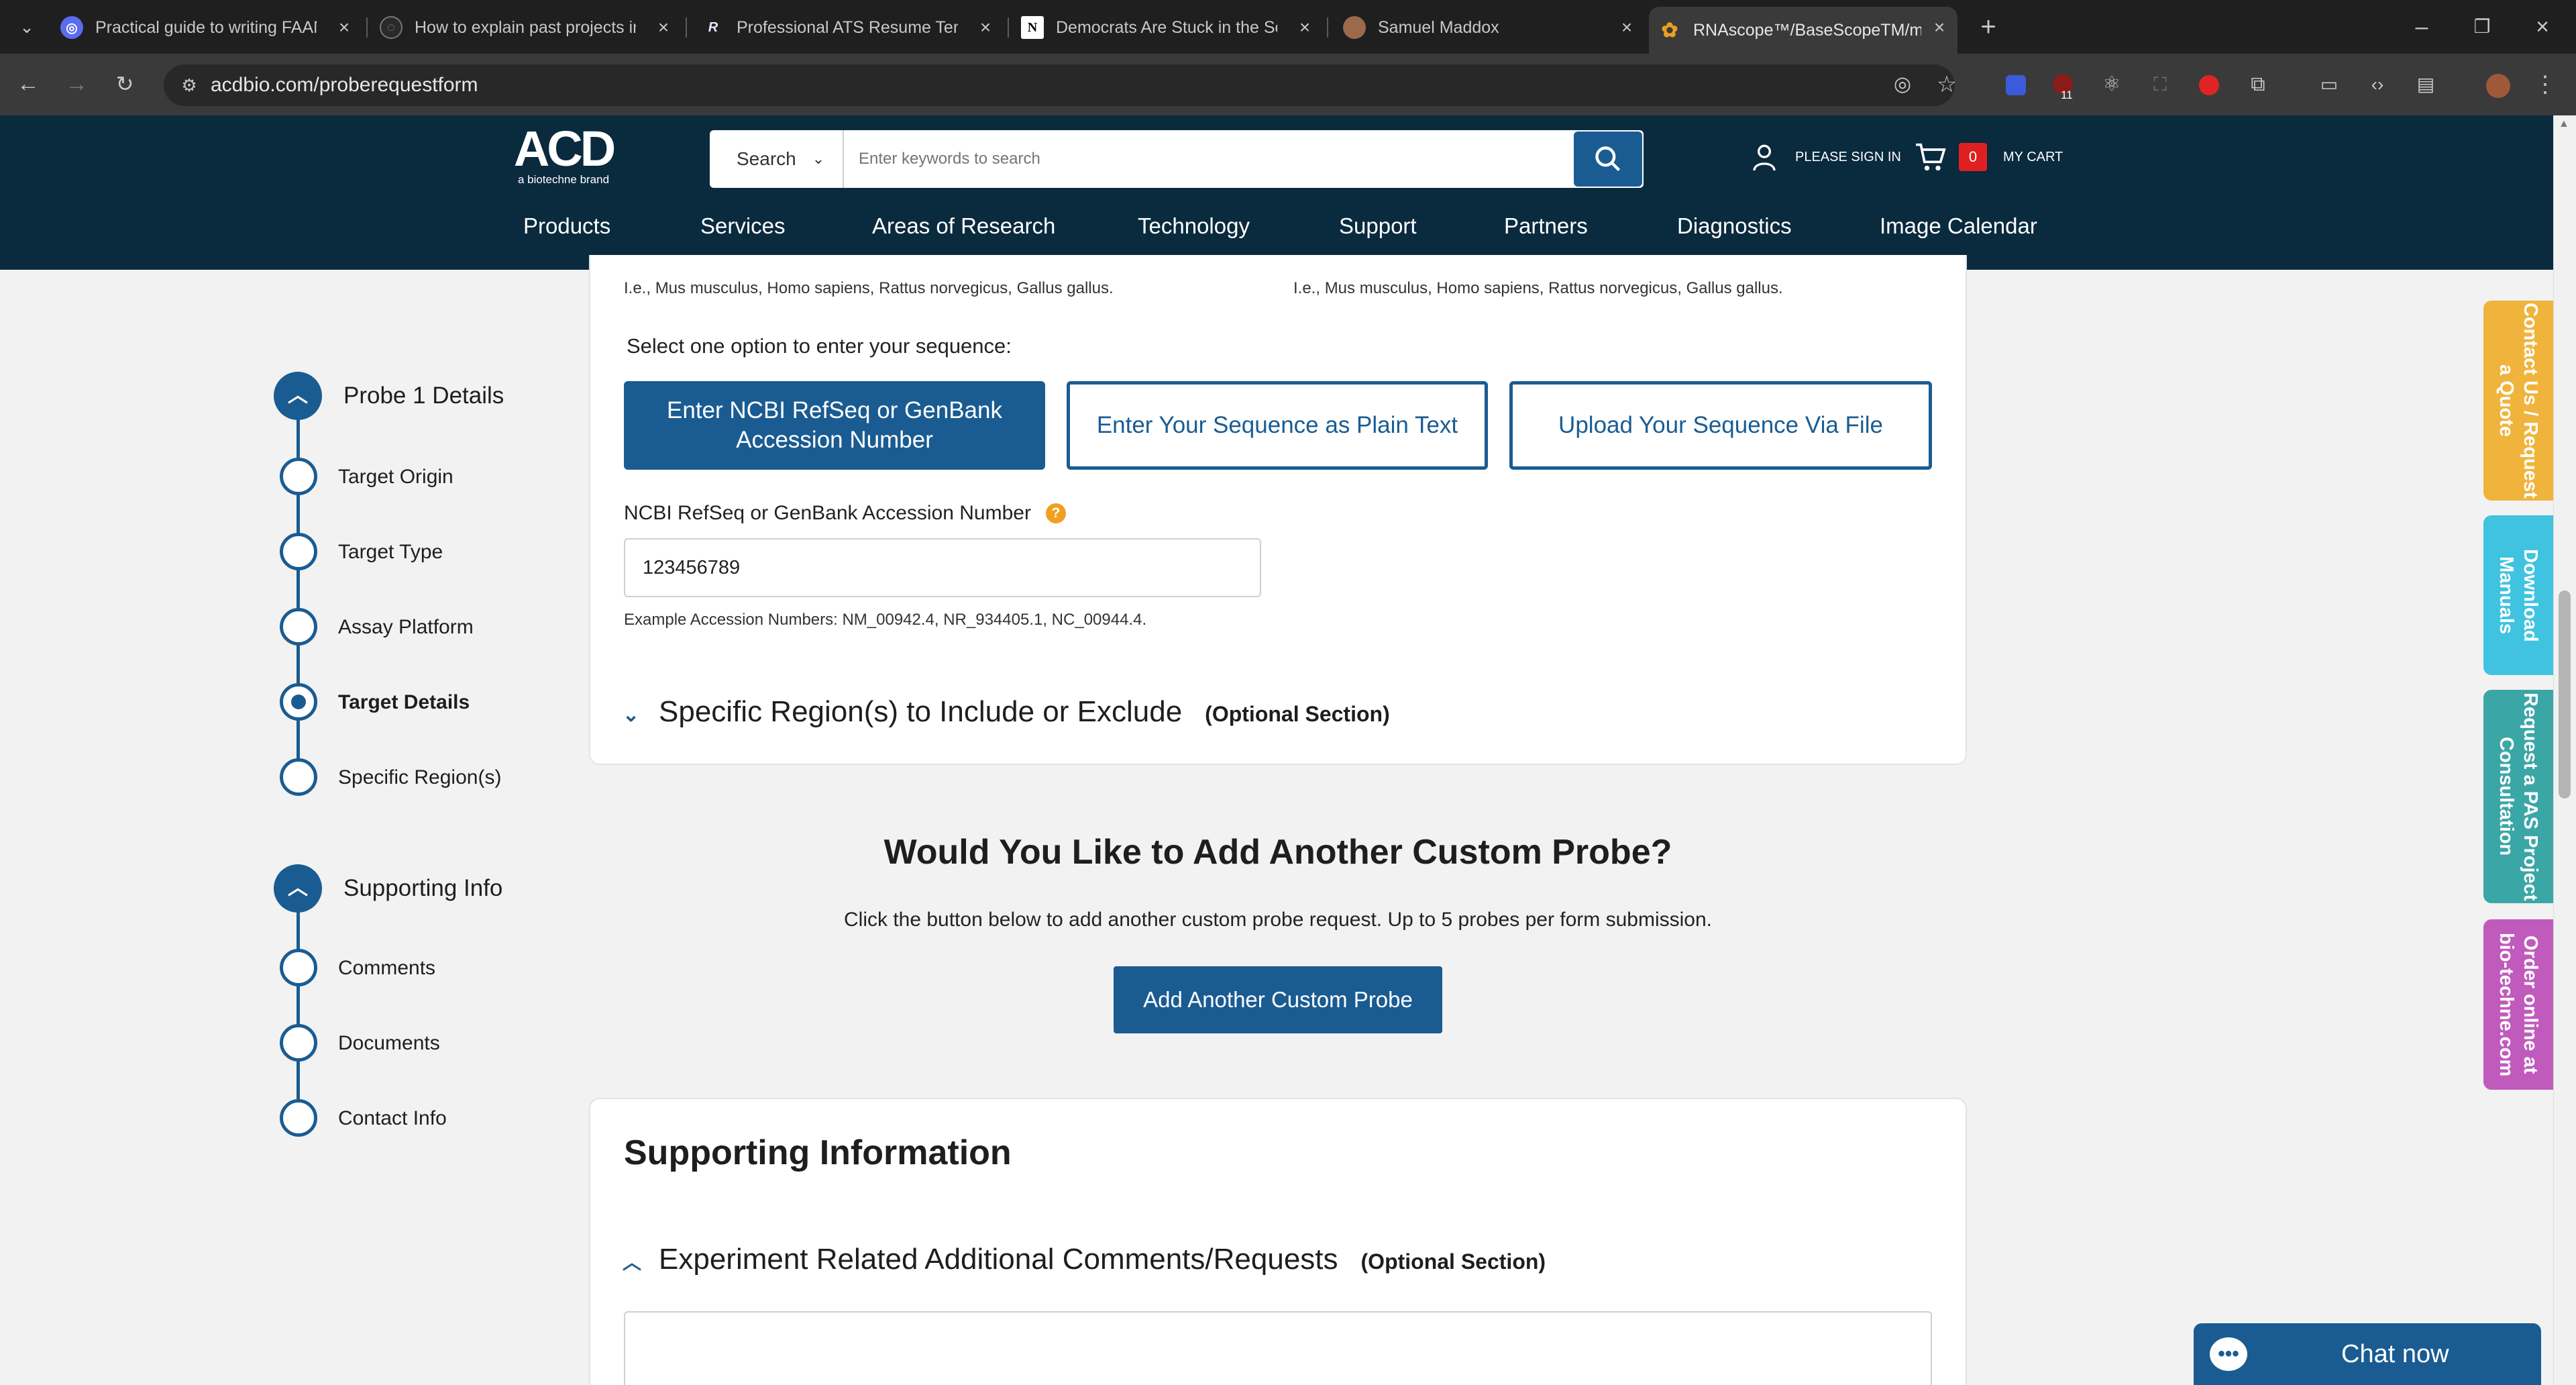 Image resolution: width=2576 pixels, height=1385 pixels. Describe the element at coordinates (298, 777) in the screenshot. I see `step-specific-regions-circle` at that location.